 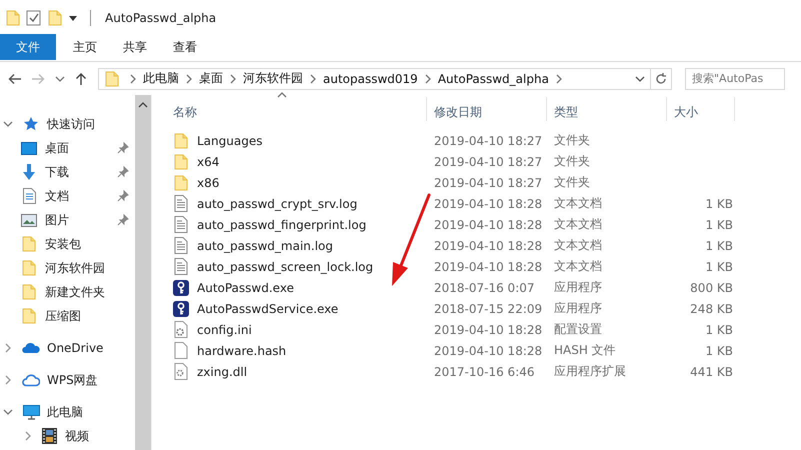 I want to click on file-row: x86 2019-04-10 18:27 文件夹, so click(x=483, y=182).